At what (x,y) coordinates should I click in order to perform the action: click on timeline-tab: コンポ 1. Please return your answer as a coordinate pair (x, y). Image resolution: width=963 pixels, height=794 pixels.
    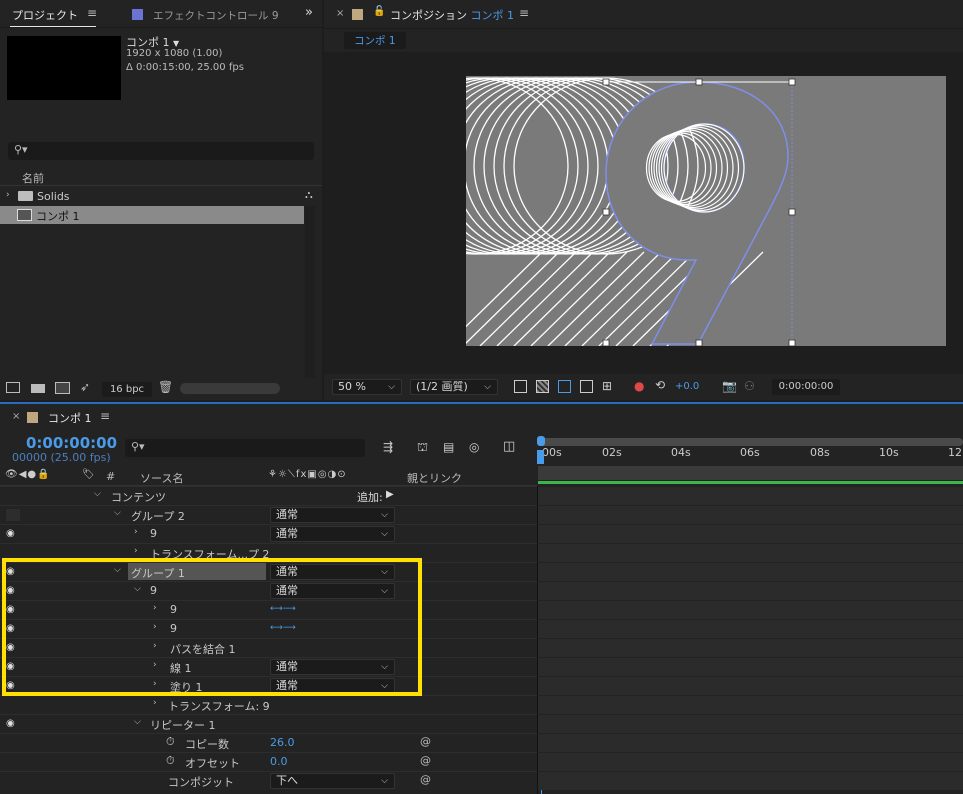
    Looking at the image, I should click on (70, 418).